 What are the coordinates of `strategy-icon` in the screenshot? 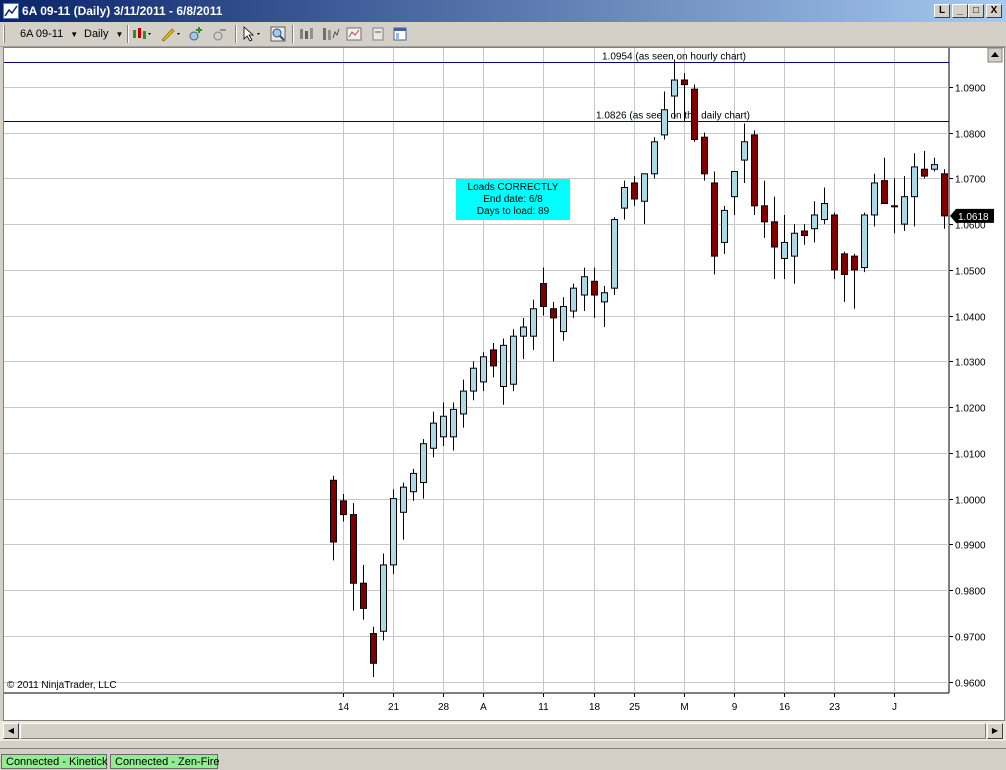 It's located at (354, 34).